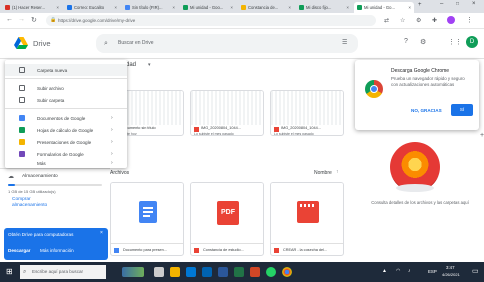 The image size is (484, 282). What do you see at coordinates (207, 272) in the screenshot?
I see `store-icon` at bounding box center [207, 272].